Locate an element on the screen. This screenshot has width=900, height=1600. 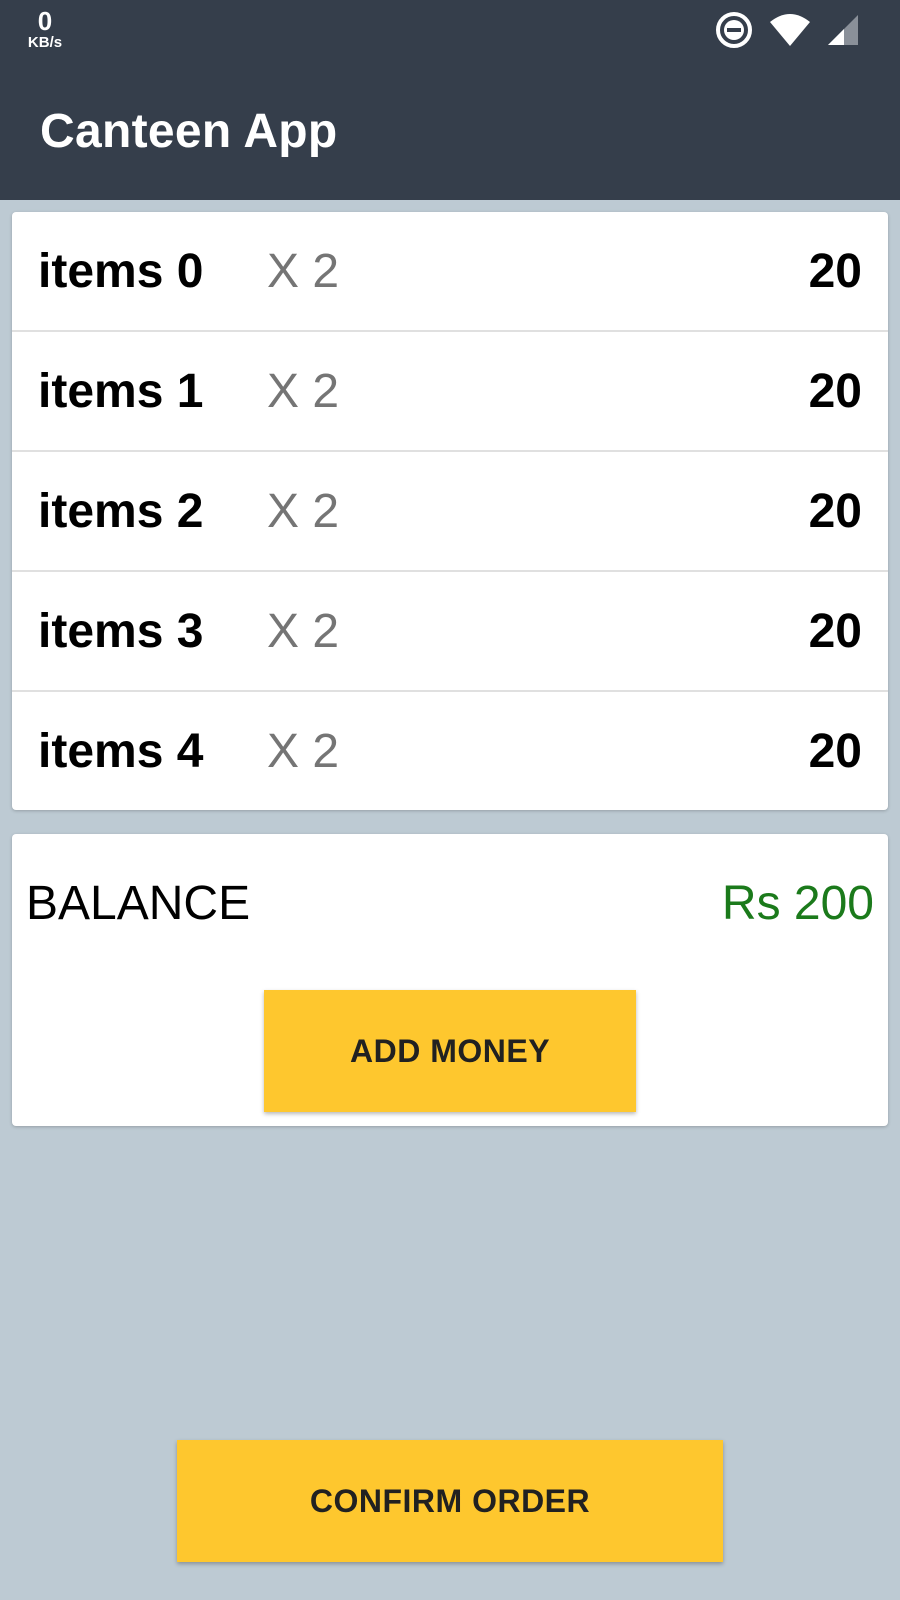
network-speed-indicator: 0 KB/s is located at coordinates (45, 29).